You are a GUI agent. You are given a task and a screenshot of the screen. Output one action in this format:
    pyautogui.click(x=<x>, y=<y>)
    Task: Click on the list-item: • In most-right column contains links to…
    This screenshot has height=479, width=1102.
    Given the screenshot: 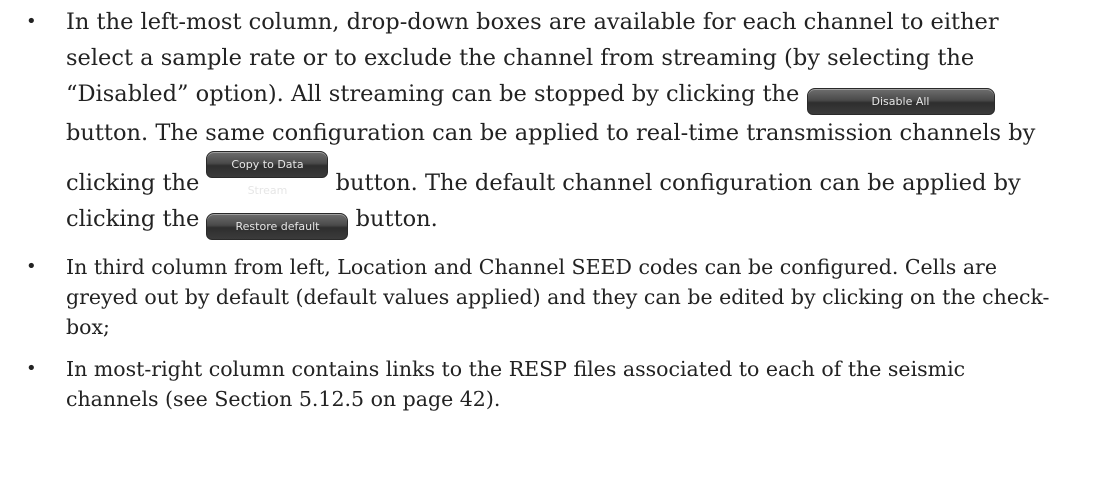 What is the action you would take?
    pyautogui.click(x=551, y=384)
    